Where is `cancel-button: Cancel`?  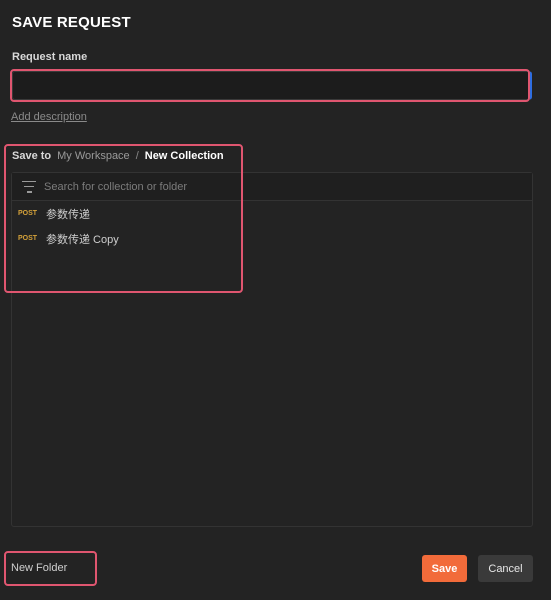
cancel-button: Cancel is located at coordinates (505, 568).